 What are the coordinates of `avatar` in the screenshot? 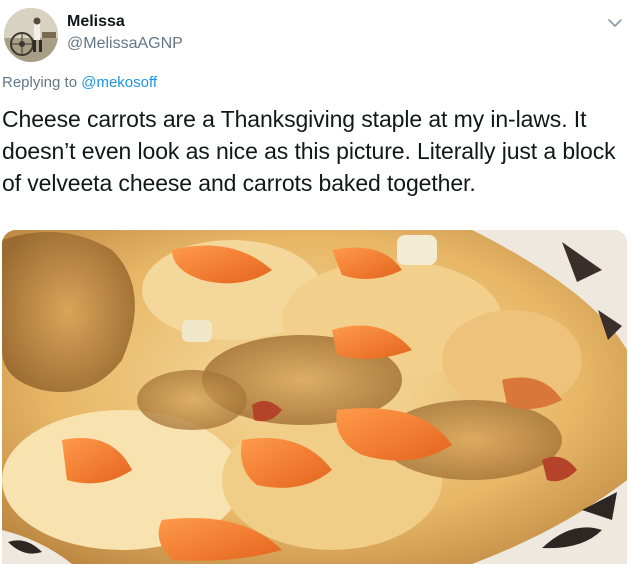 It's located at (31, 35).